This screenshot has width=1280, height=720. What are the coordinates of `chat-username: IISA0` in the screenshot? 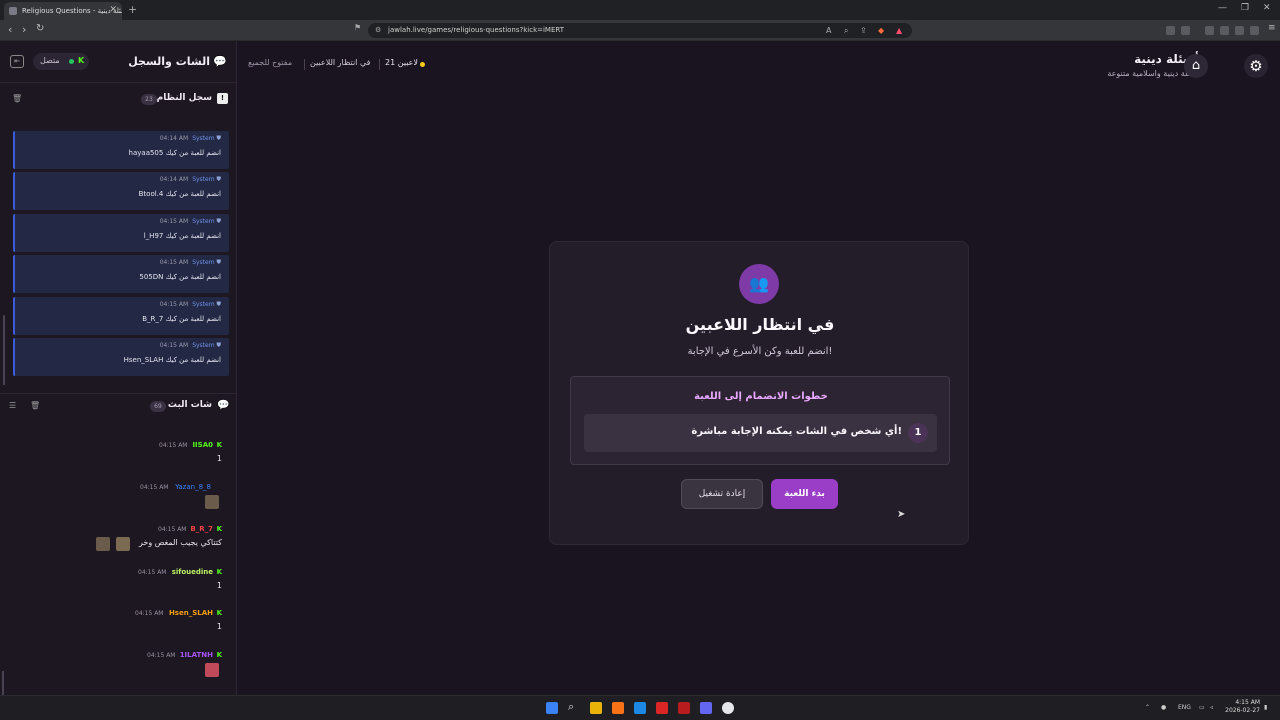 It's located at (202, 445).